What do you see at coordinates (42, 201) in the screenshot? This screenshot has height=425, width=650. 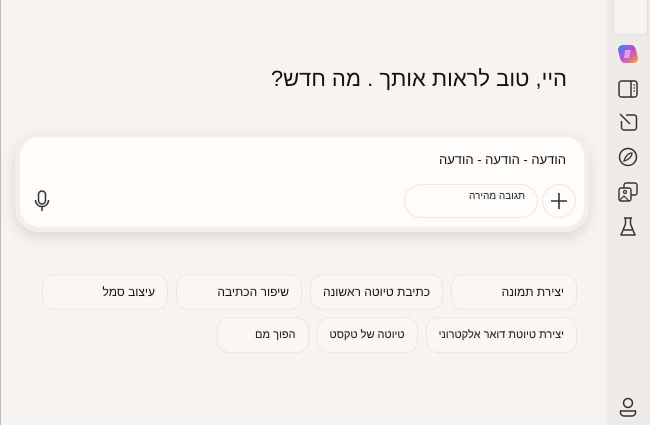 I see `microphone-icon` at bounding box center [42, 201].